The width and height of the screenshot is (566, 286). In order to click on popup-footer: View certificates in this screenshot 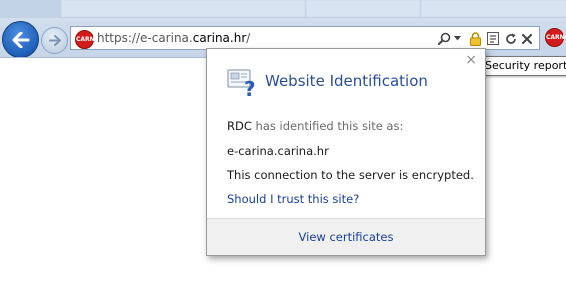, I will do `click(346, 236)`.